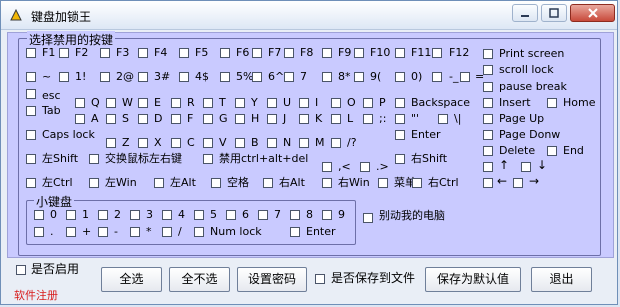  Describe the element at coordinates (336, 119) in the screenshot. I see `checkbox-l` at that location.